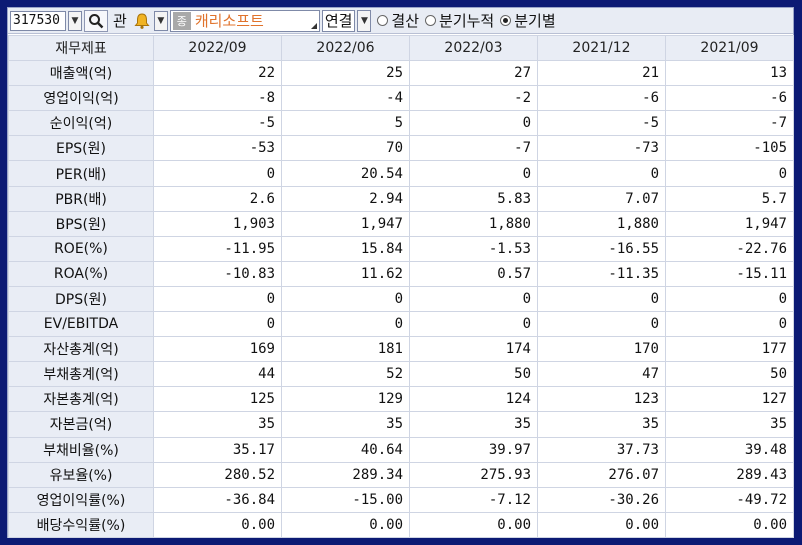 Image resolution: width=802 pixels, height=545 pixels. What do you see at coordinates (601, 198) in the screenshot?
I see `table-cell: 7.07` at bounding box center [601, 198].